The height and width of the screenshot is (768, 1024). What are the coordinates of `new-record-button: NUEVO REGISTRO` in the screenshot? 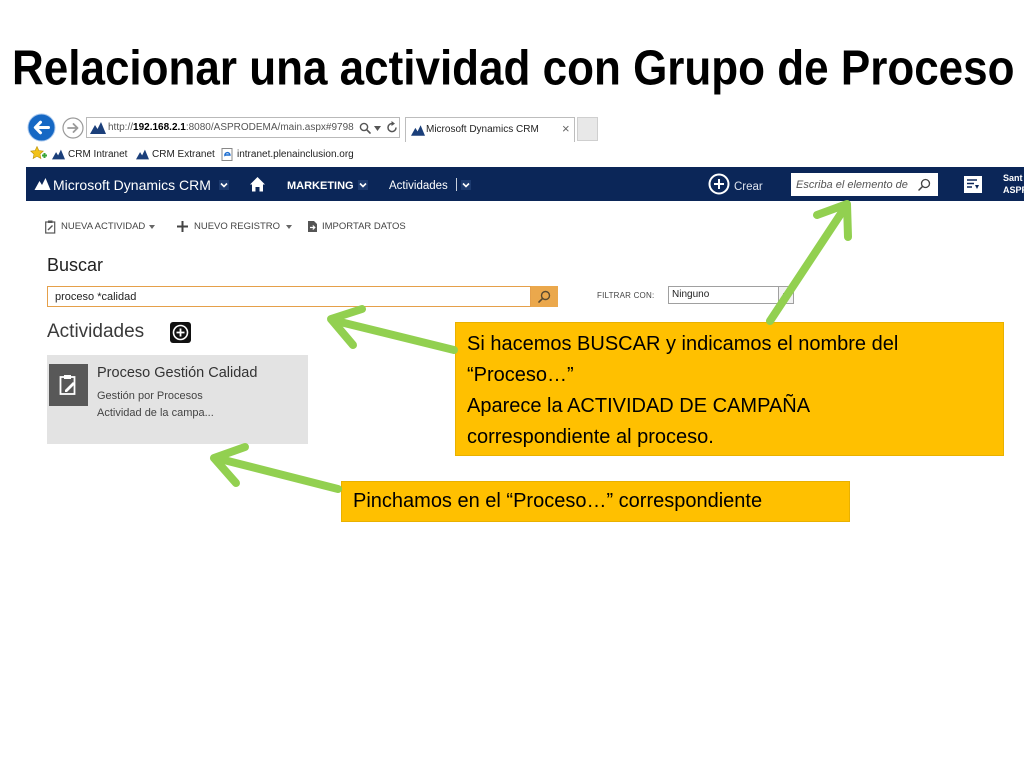 It's located at (235, 226).